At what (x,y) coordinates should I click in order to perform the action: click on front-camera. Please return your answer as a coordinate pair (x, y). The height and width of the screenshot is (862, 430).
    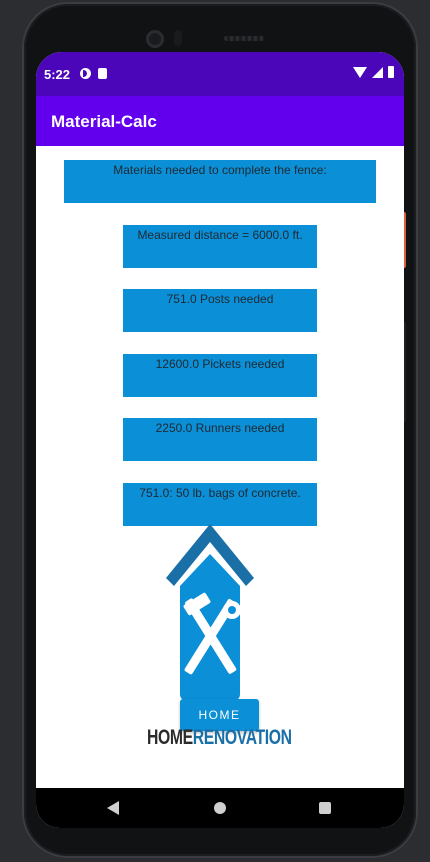
    Looking at the image, I should click on (155, 39).